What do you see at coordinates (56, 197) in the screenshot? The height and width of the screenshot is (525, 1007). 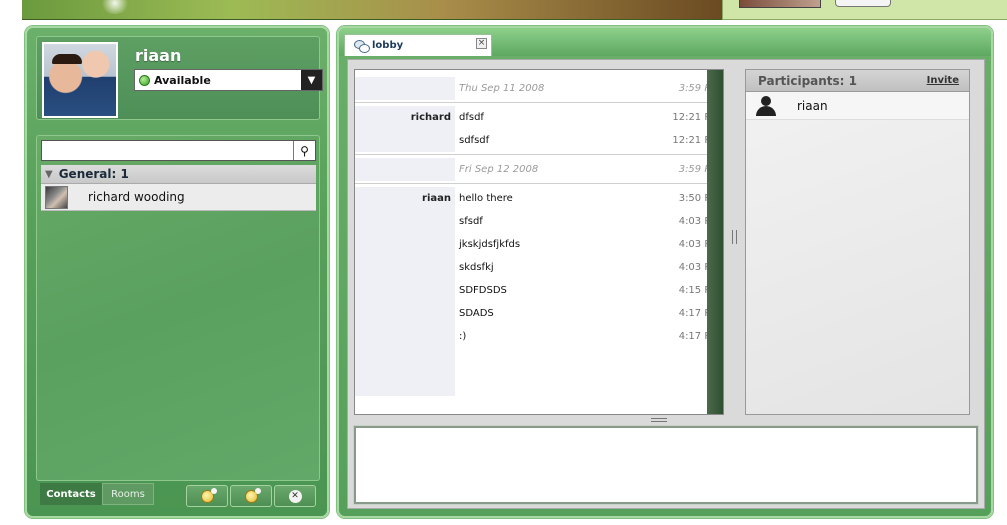 I see `contact-avatar` at bounding box center [56, 197].